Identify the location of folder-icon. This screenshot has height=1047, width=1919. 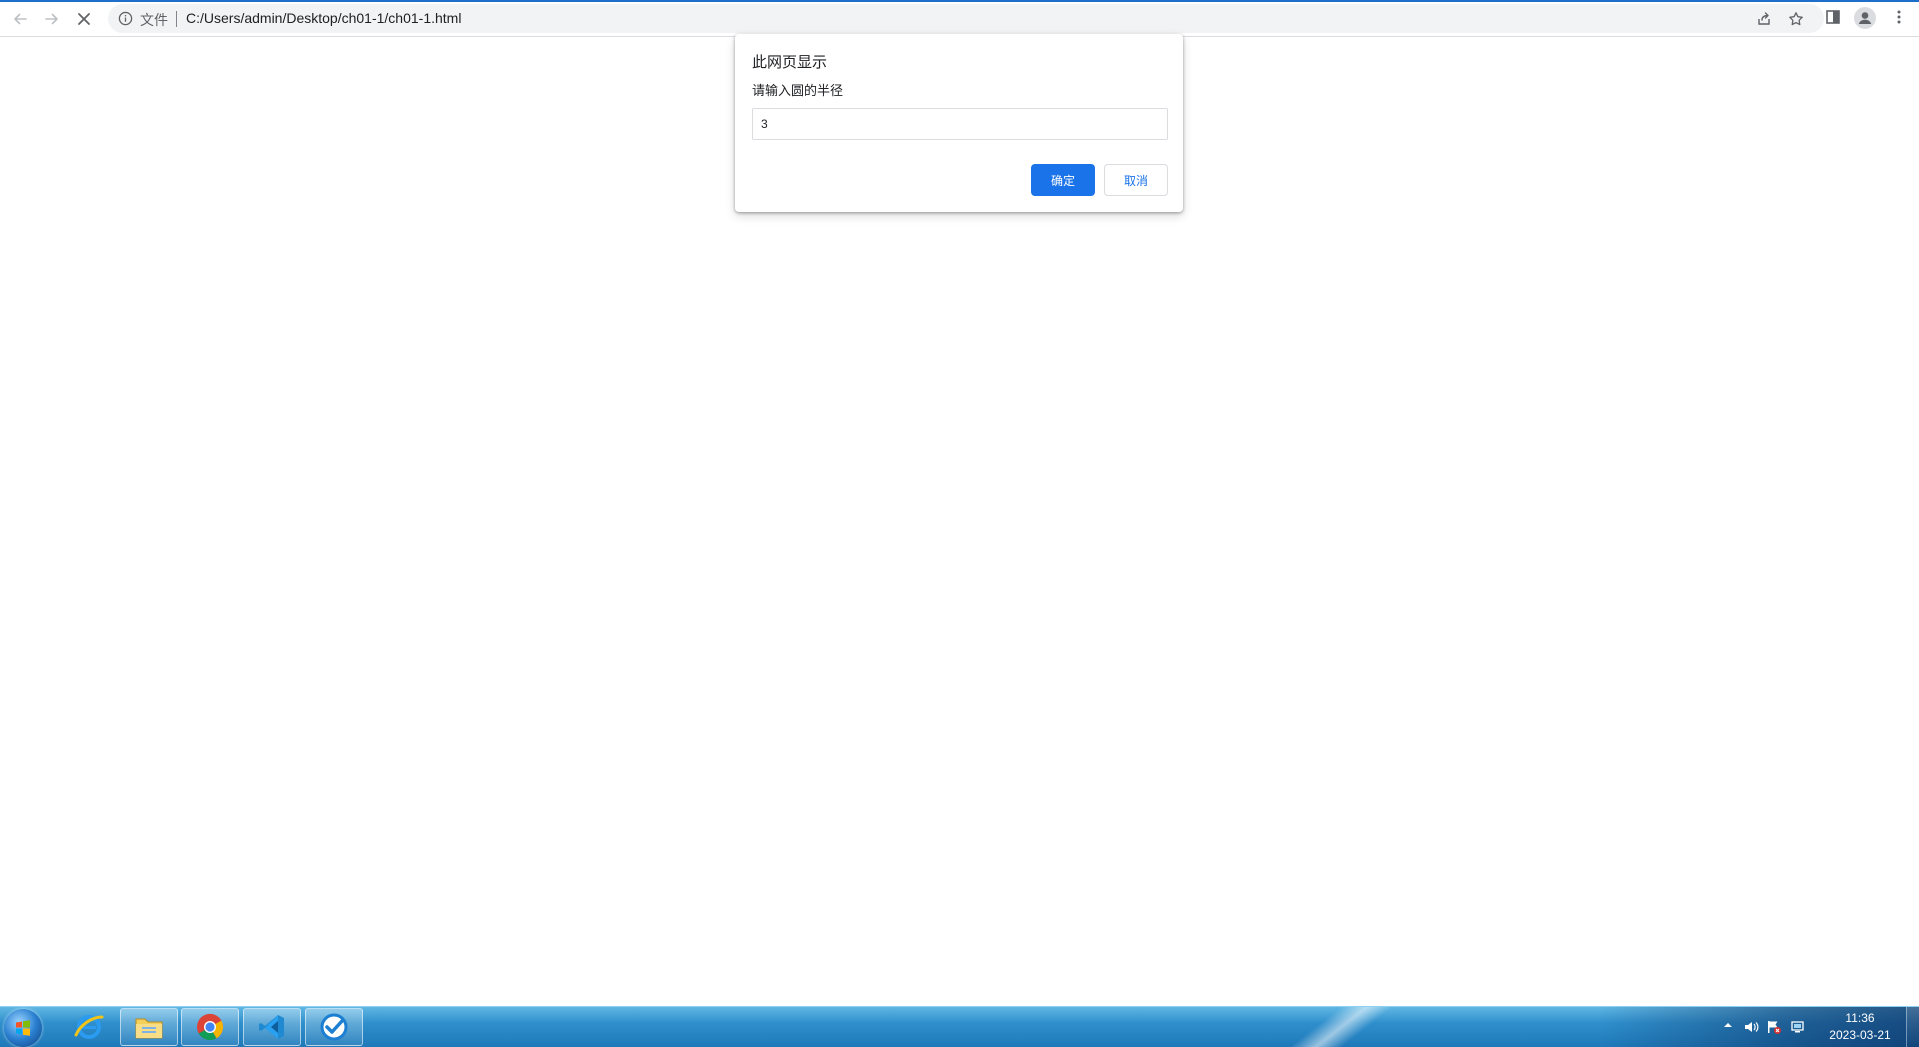
(149, 1028).